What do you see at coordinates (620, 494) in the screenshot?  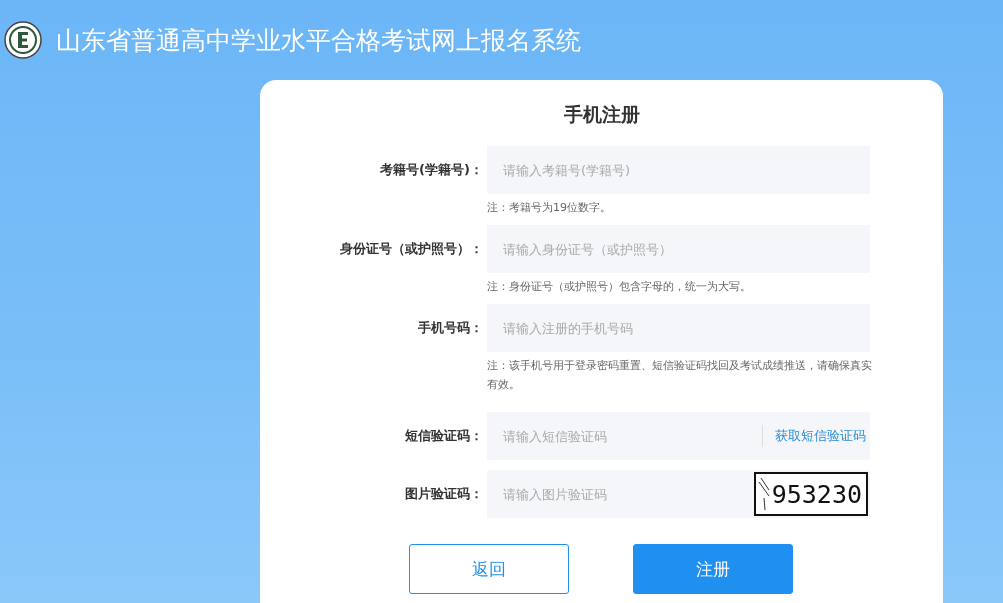 I see `input-field: 请输入图片验证码` at bounding box center [620, 494].